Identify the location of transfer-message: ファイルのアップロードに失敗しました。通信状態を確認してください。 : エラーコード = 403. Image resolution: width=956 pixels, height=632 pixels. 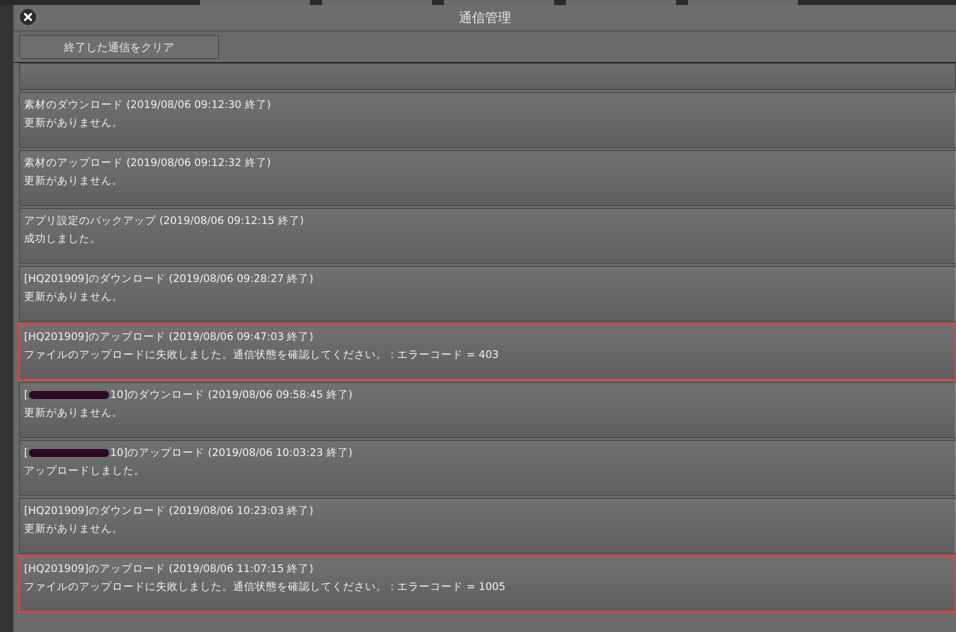
(262, 355).